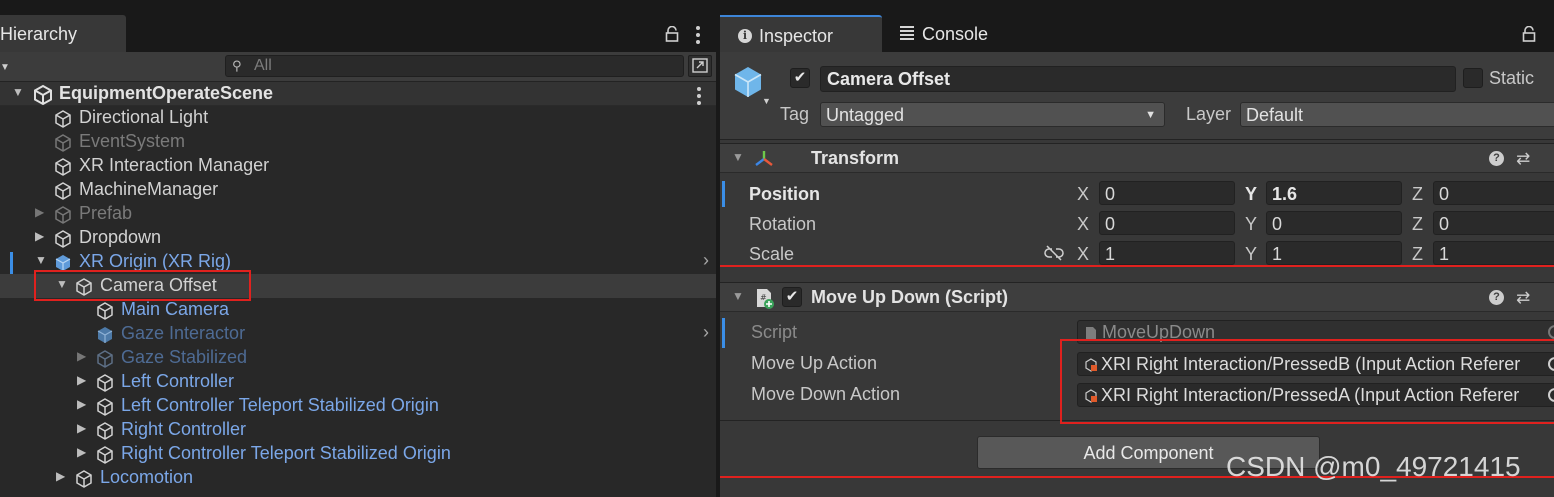 This screenshot has width=1554, height=497. Describe the element at coordinates (1083, 254) in the screenshot. I see `scale-x-label: X` at that location.